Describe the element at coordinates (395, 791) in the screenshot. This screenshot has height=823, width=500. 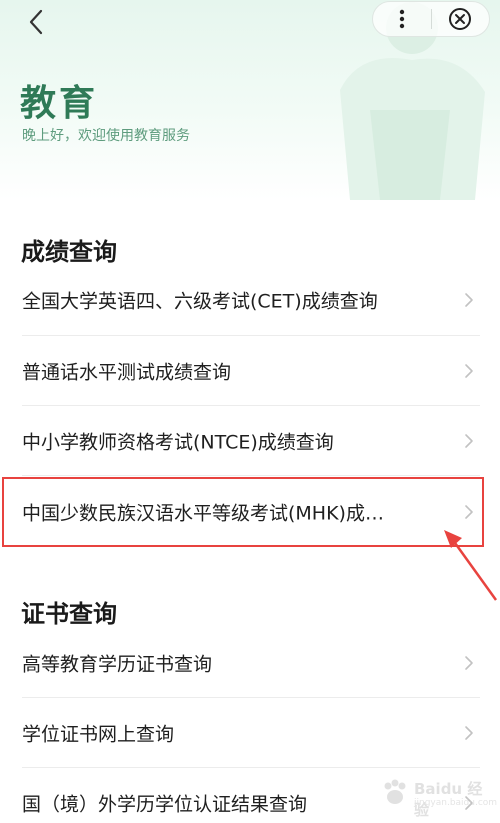
I see `paw-icon` at that location.